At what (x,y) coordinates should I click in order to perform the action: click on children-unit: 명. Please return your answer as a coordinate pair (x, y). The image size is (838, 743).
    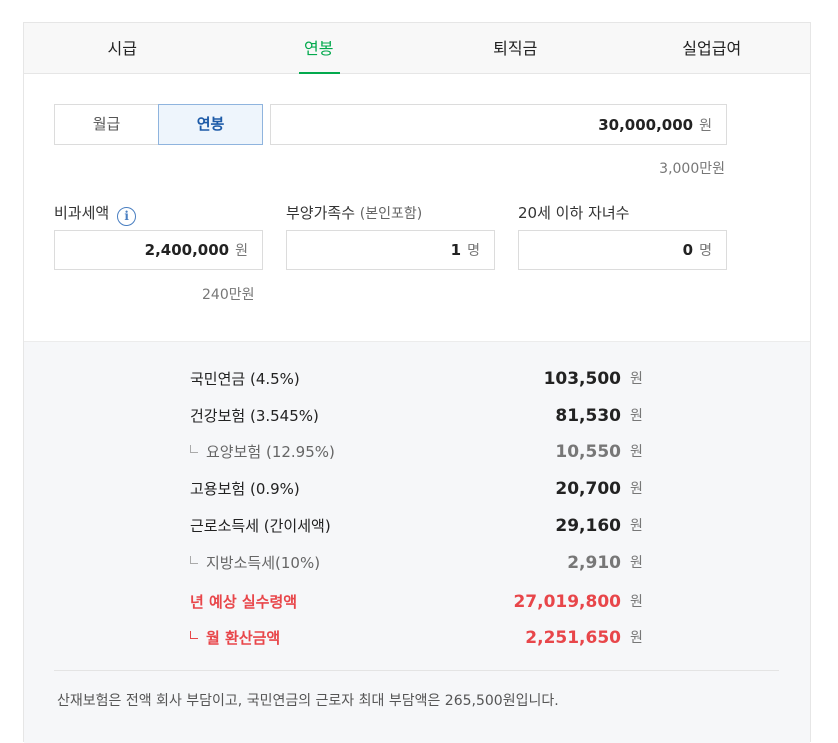
    Looking at the image, I should click on (705, 251).